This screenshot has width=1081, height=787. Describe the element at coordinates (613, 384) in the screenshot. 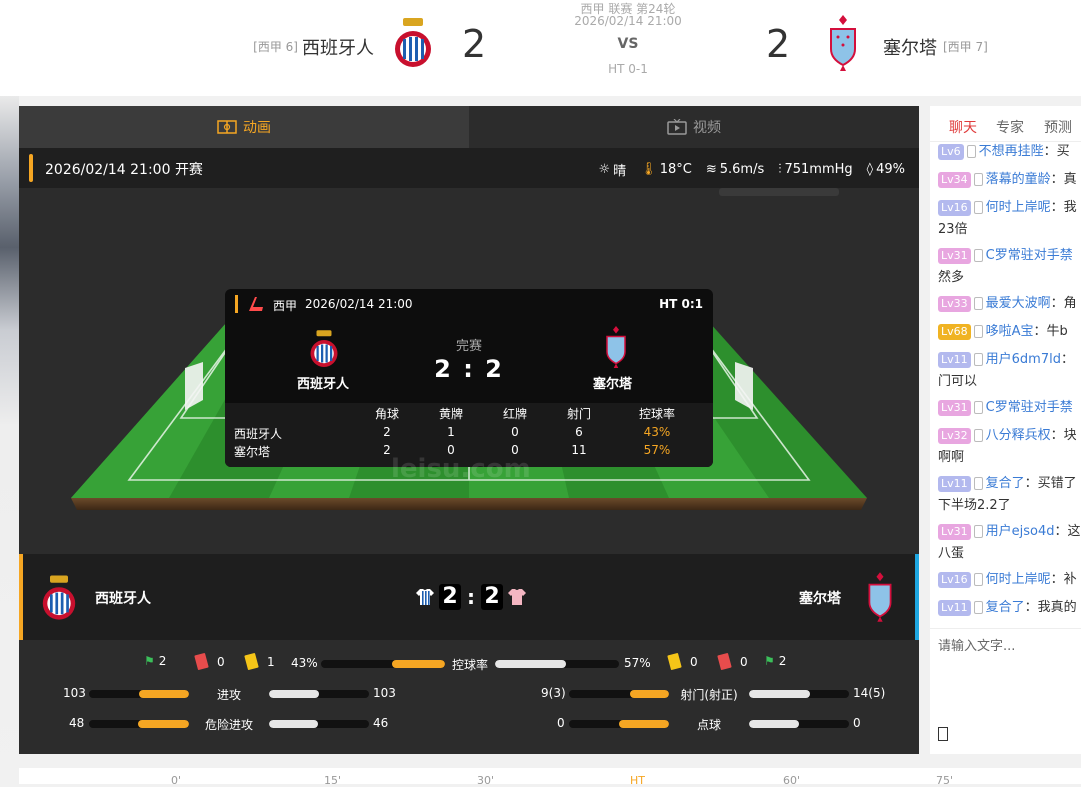

I see `overlay-away-name: 塞尔塔` at that location.